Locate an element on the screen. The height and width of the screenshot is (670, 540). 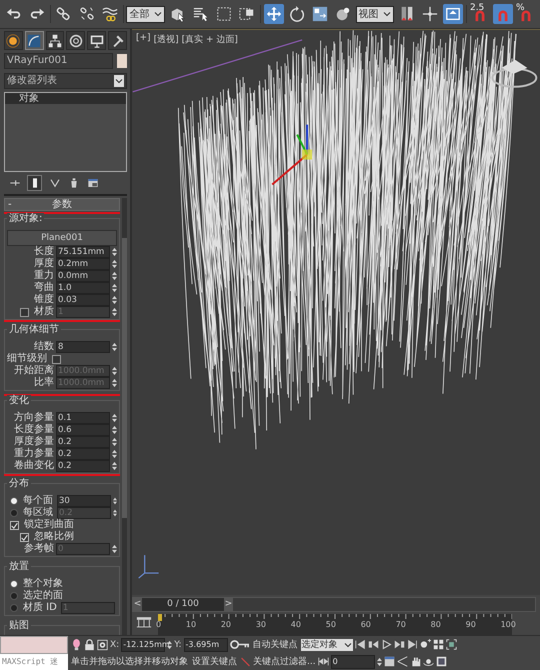
time-slider: < 0 / 100 > is located at coordinates (334, 604).